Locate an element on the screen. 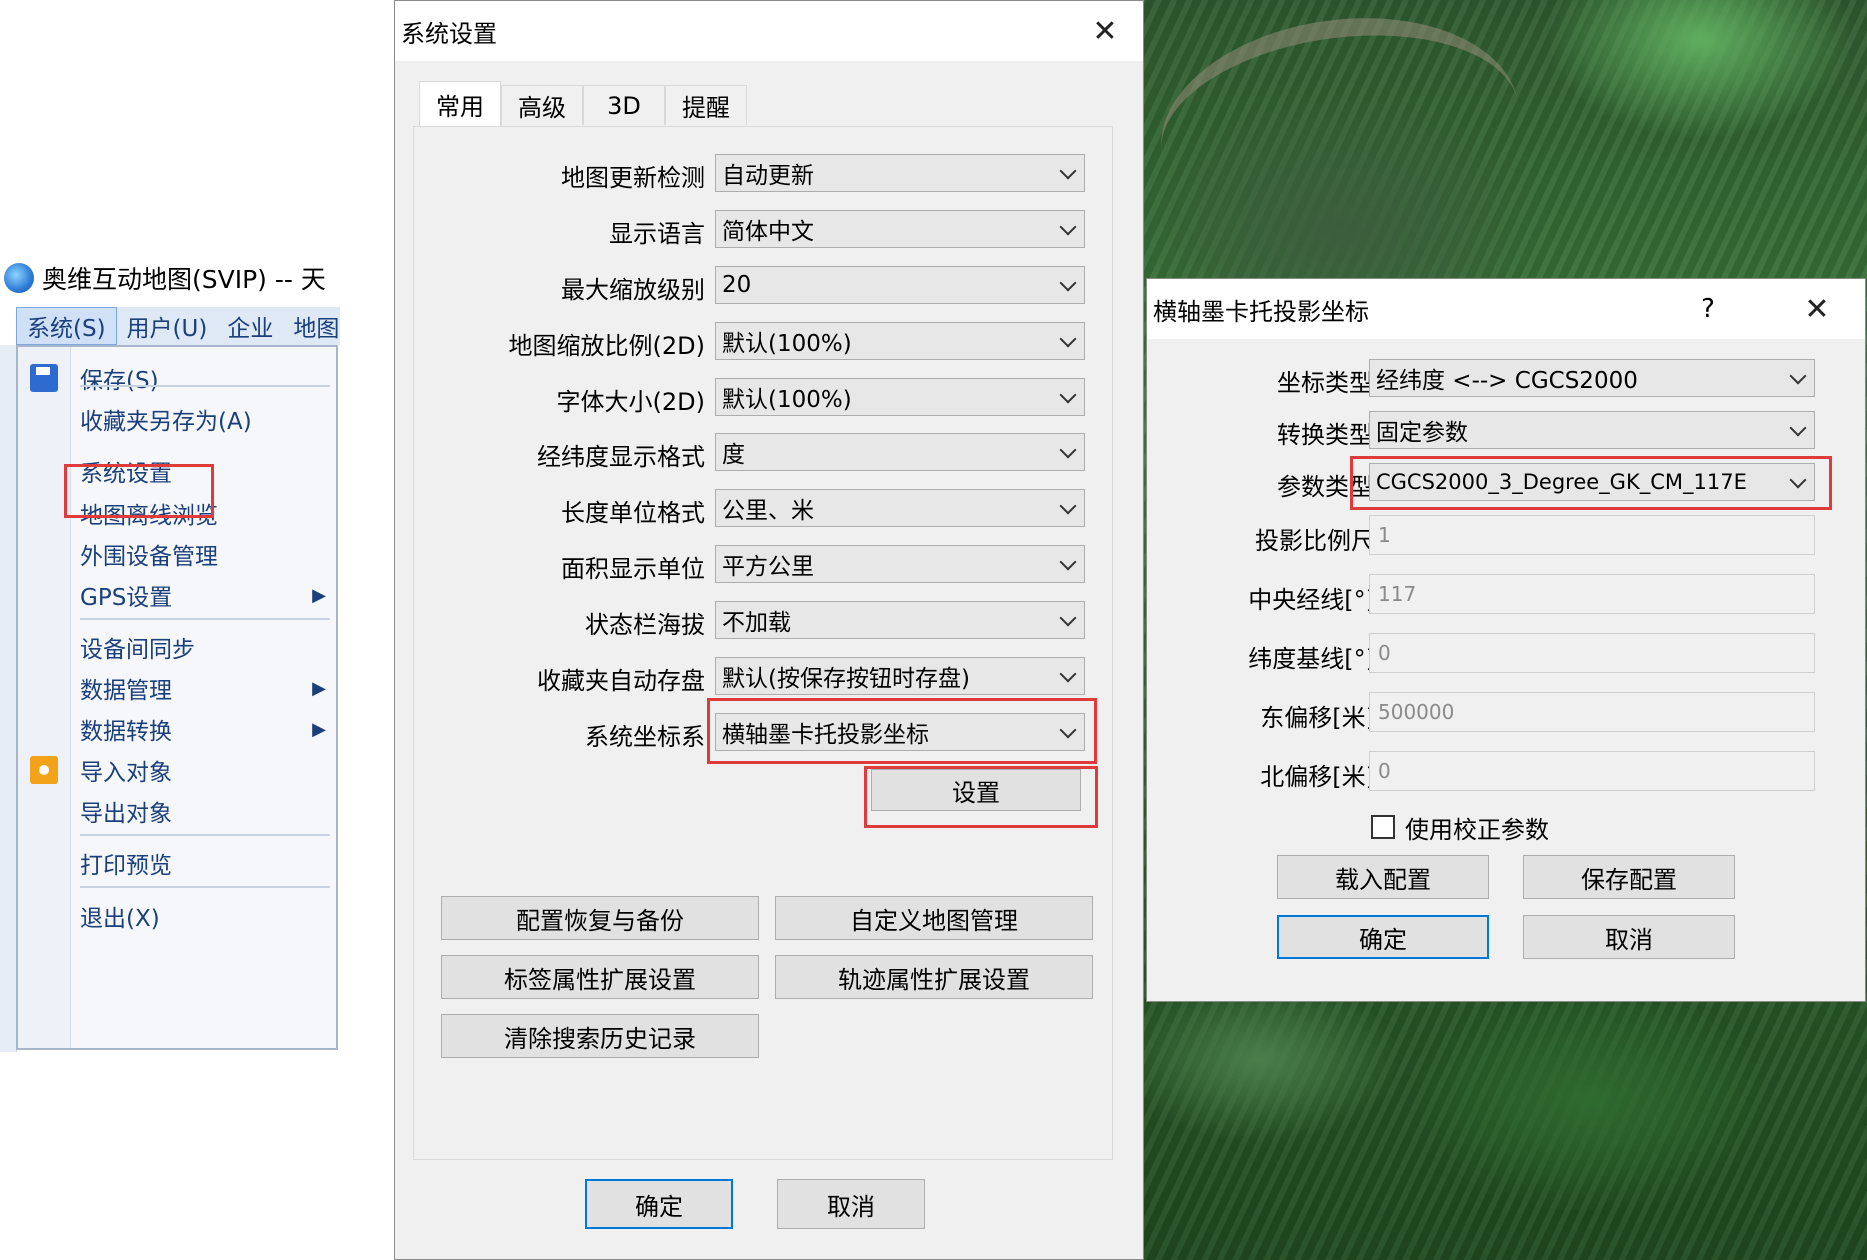 Image resolution: width=1867 pixels, height=1260 pixels. field-latitude-origin: 0 is located at coordinates (1592, 653).